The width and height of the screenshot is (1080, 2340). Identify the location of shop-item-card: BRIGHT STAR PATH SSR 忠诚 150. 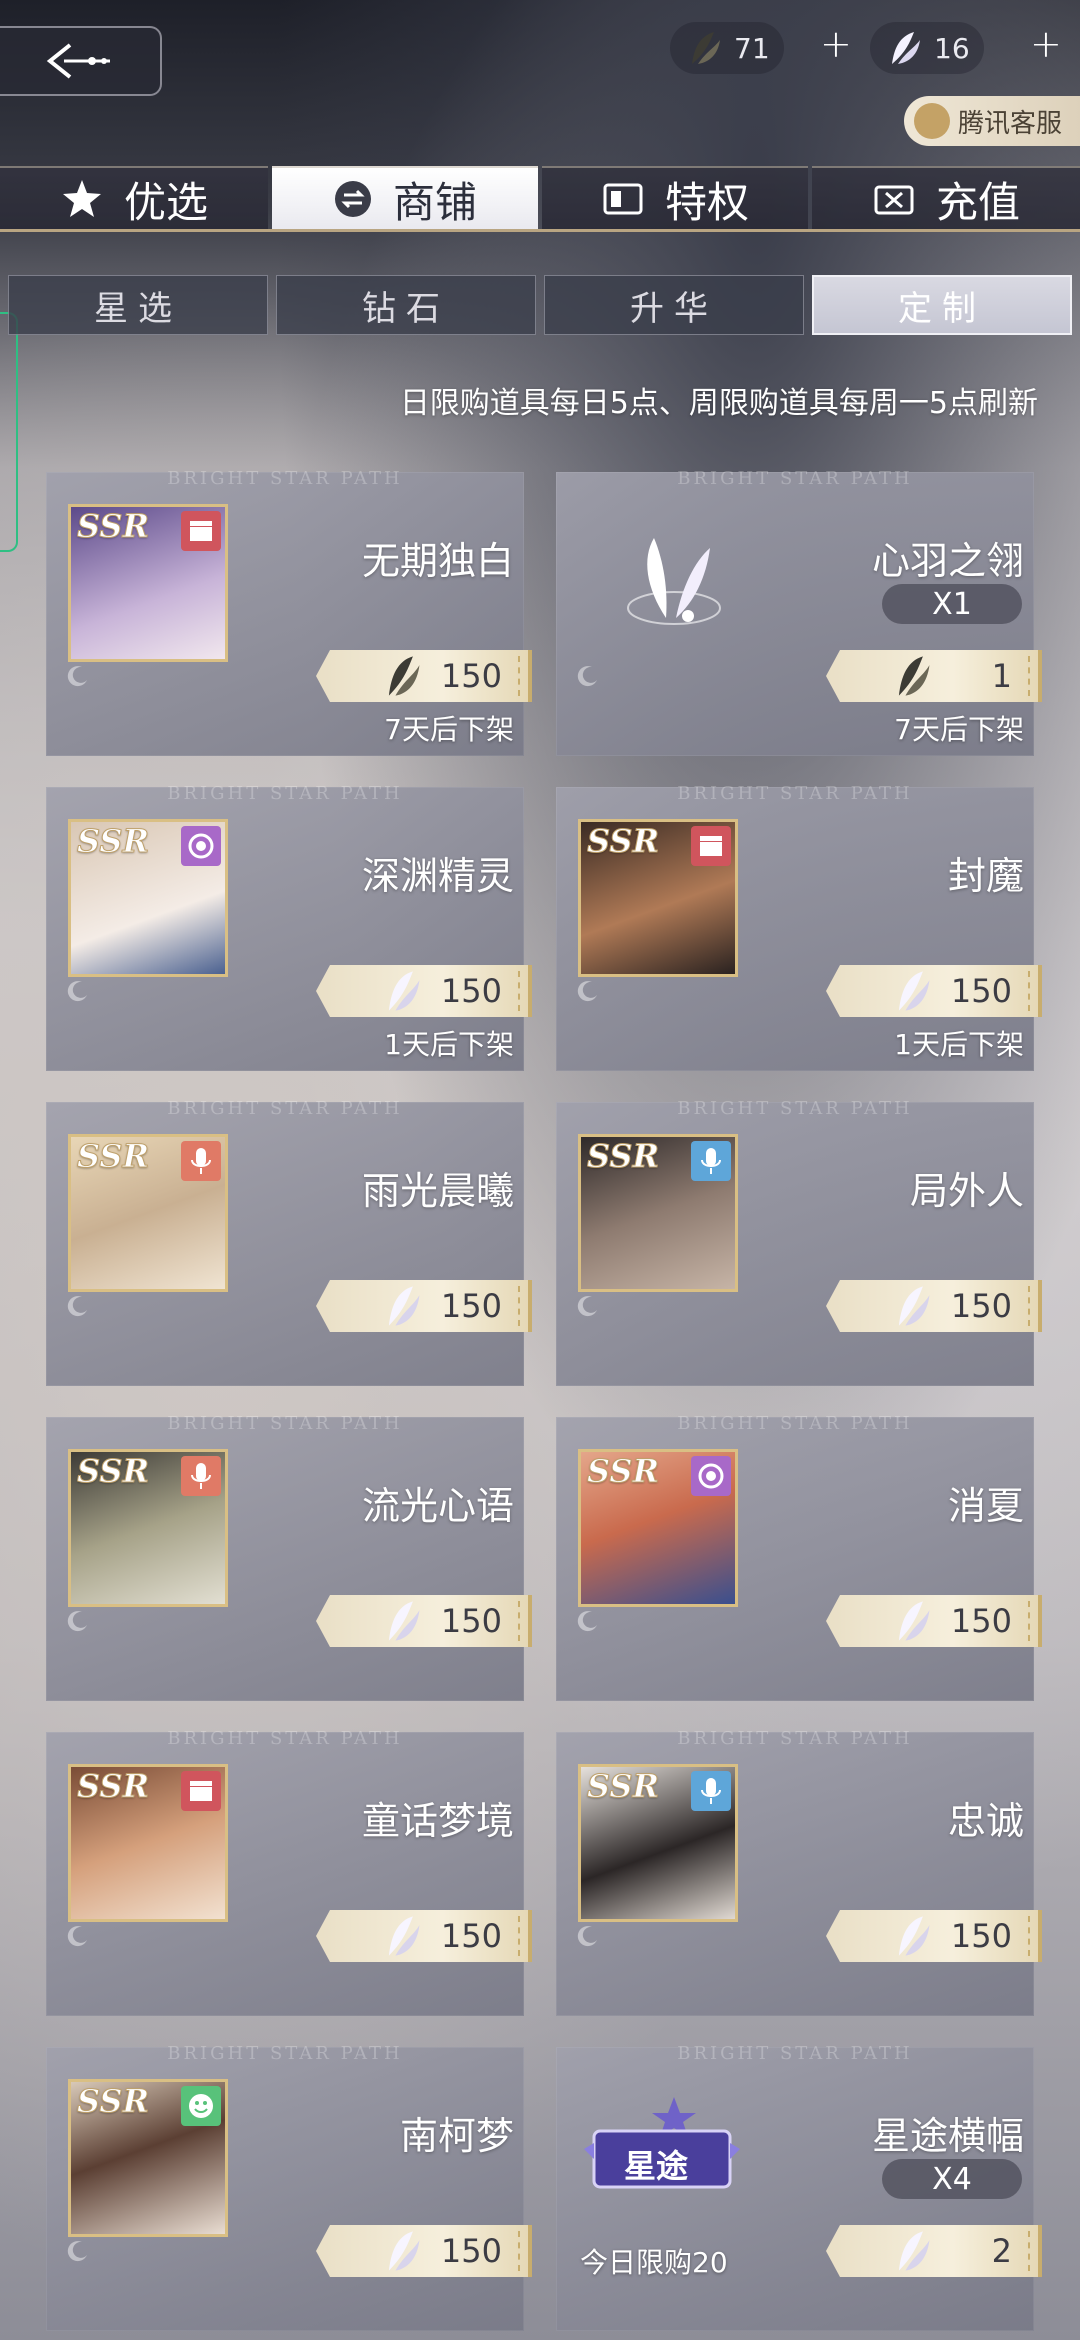
(799, 1872).